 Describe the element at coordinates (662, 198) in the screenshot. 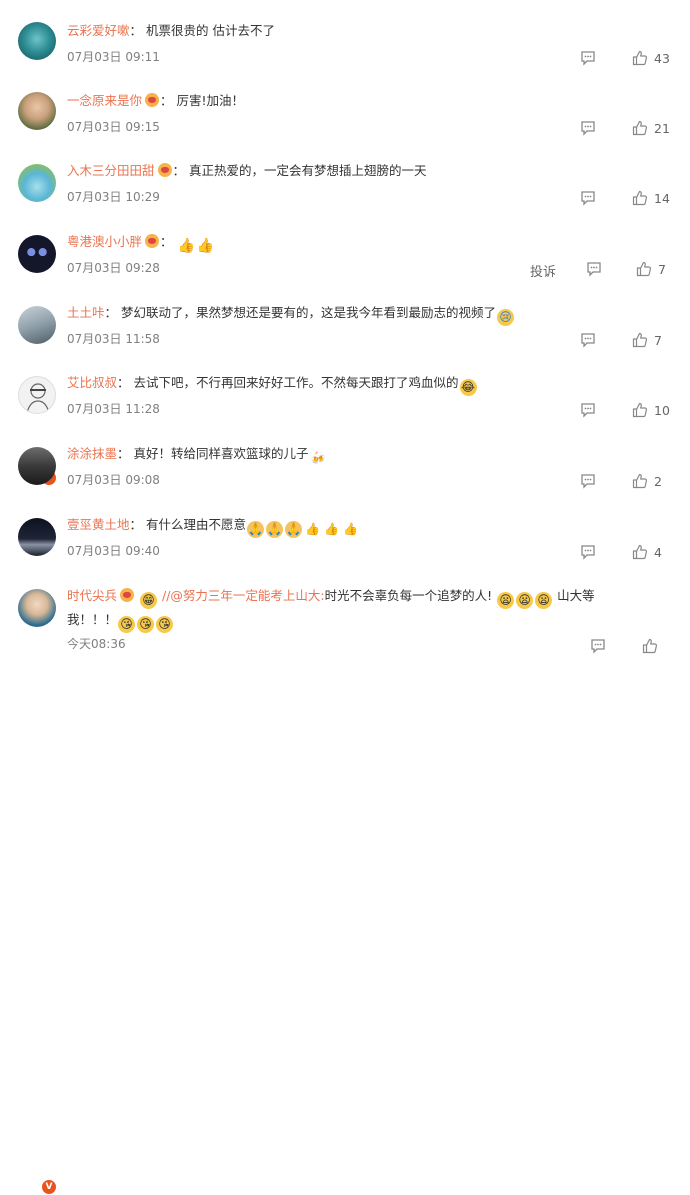

I see `like-count: 14` at that location.